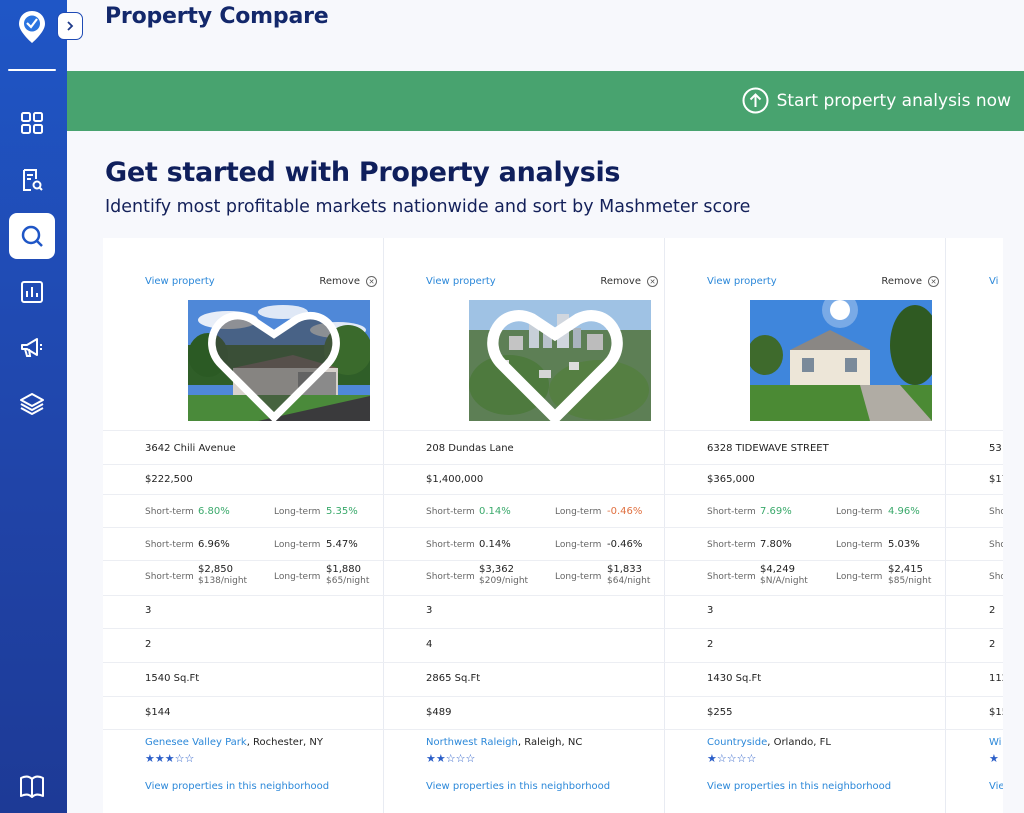  What do you see at coordinates (893, 100) in the screenshot?
I see `start-analysis-label: Start property analysis now` at bounding box center [893, 100].